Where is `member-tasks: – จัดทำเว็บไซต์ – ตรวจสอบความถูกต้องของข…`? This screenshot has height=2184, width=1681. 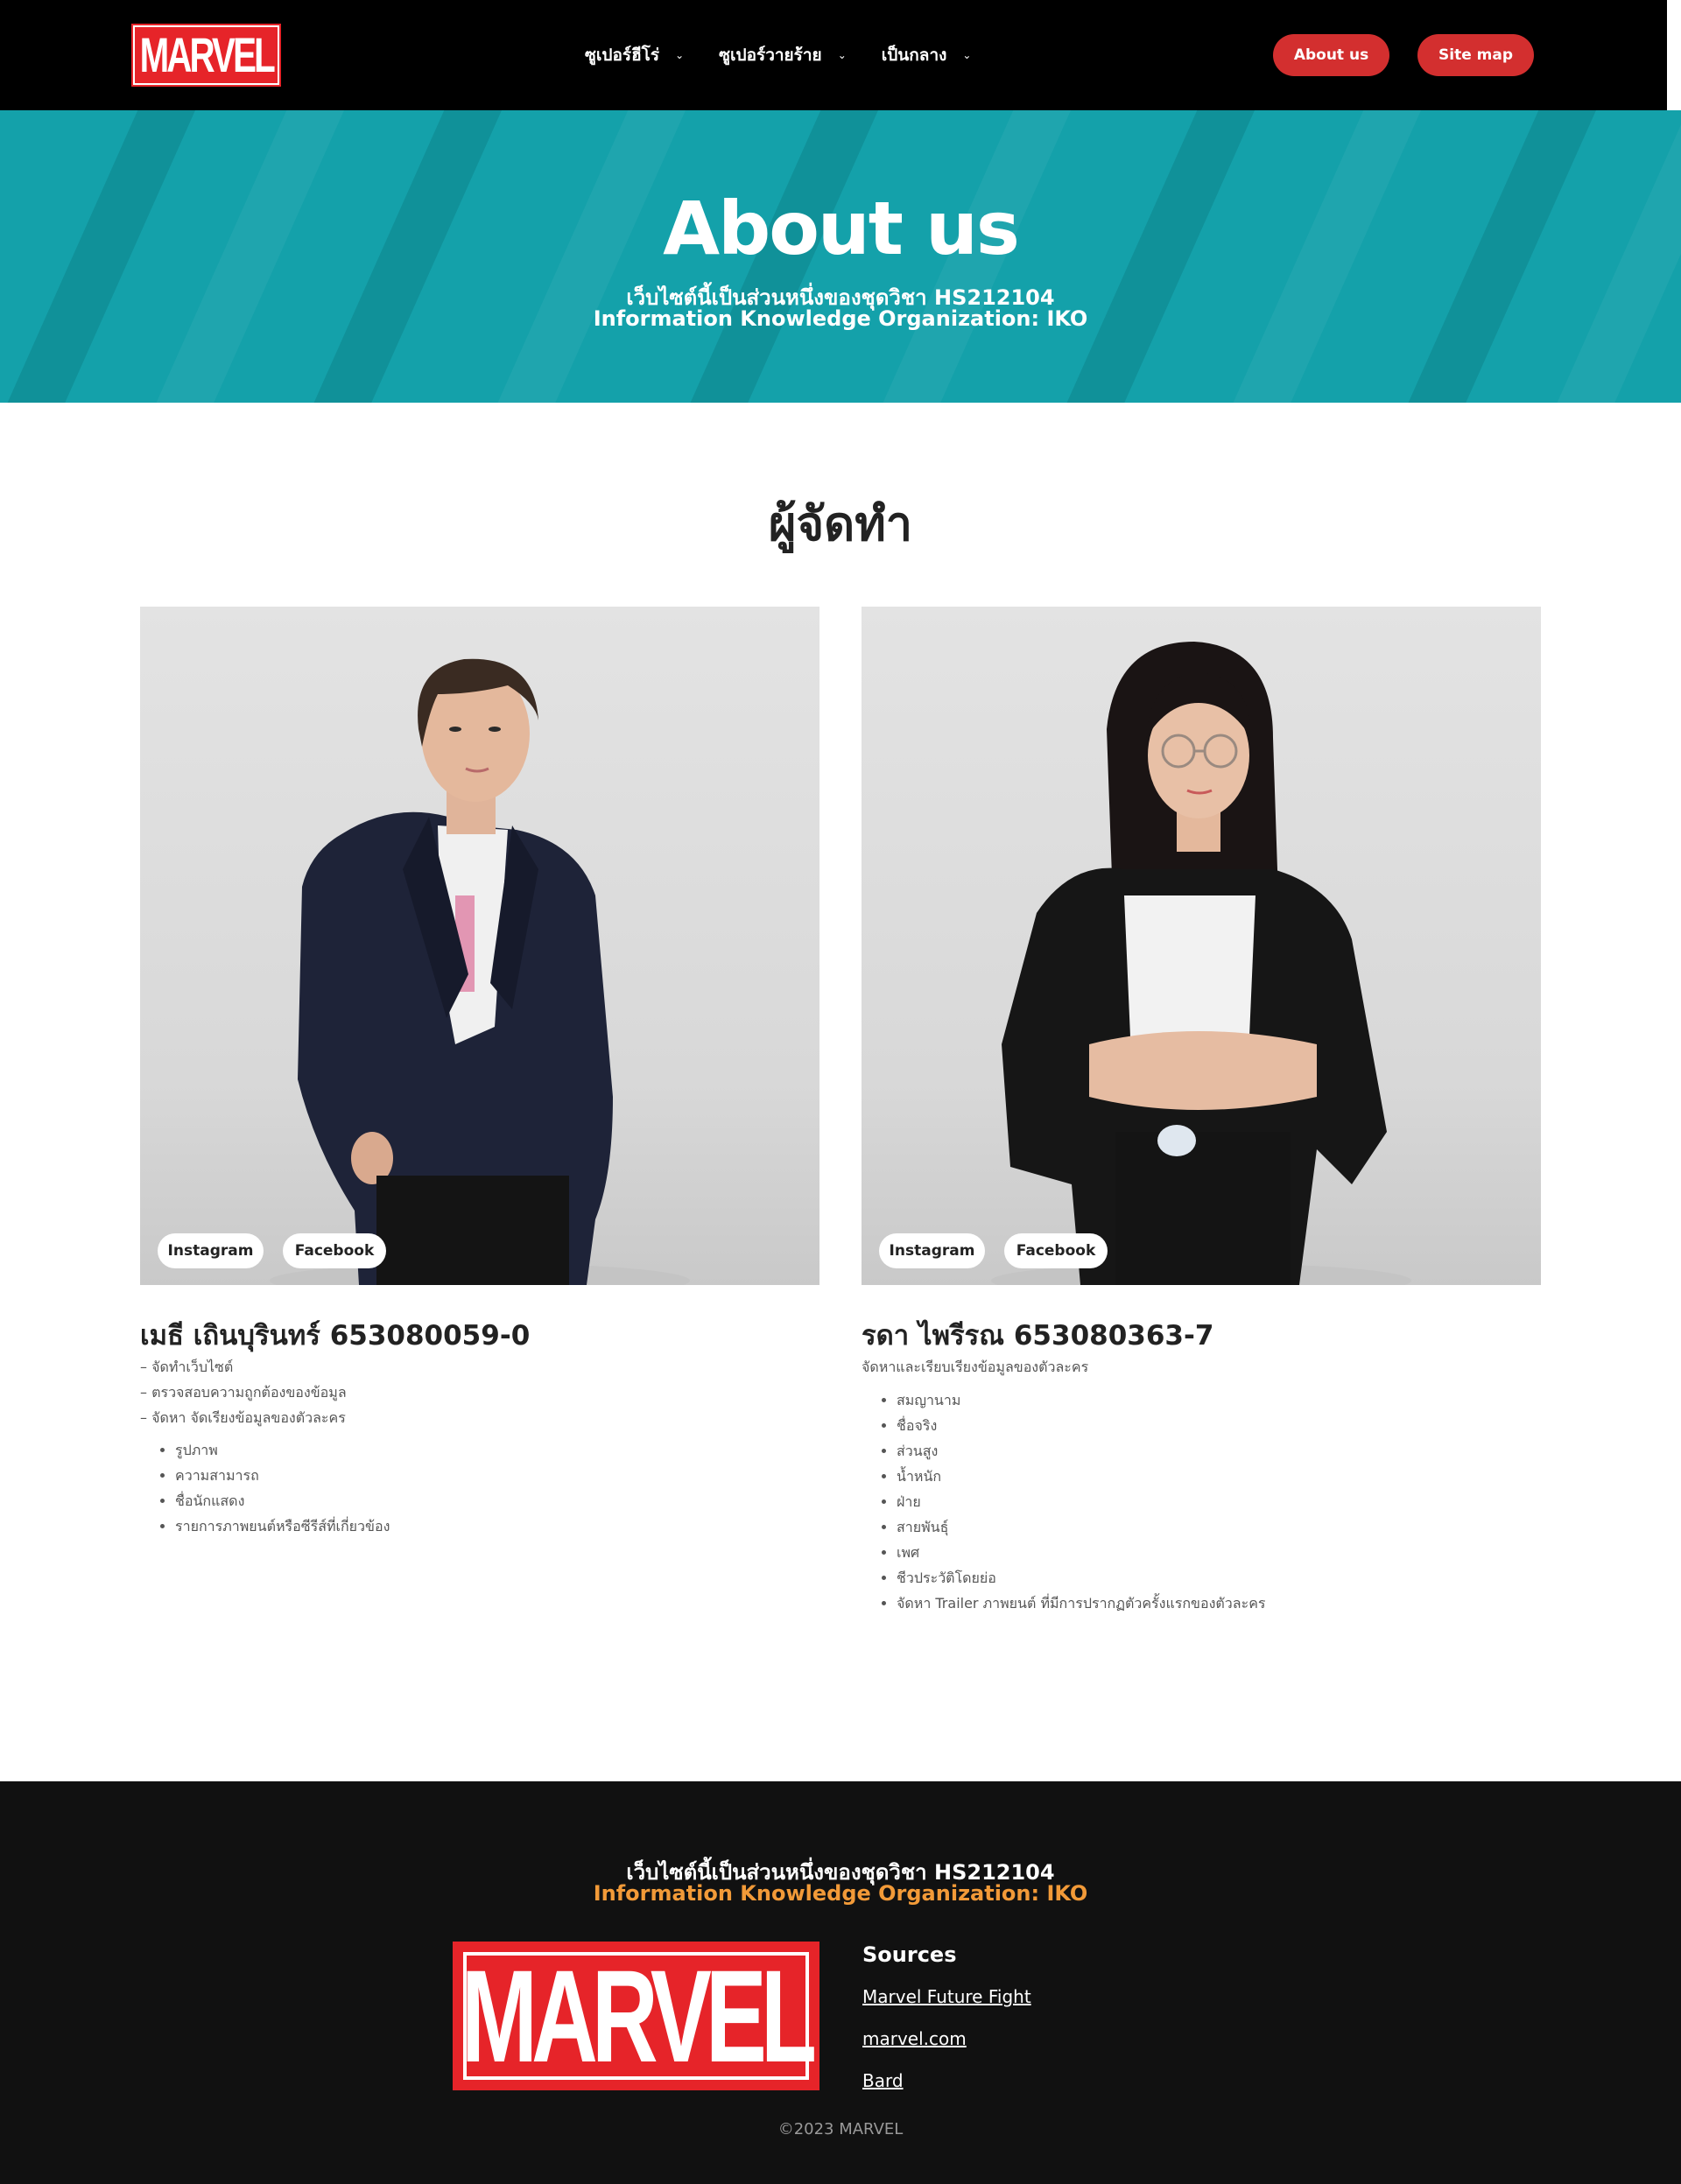
member-tasks: – จัดทำเว็บไซต์ – ตรวจสอบความถูกต้องของข… is located at coordinates (243, 1392).